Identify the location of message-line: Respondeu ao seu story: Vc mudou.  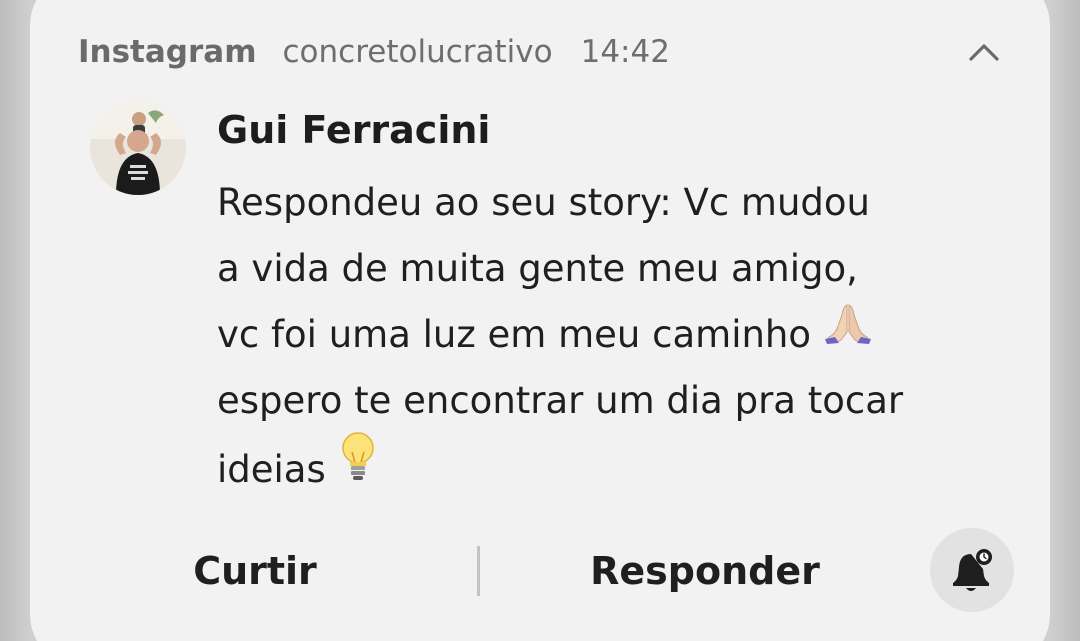
(543, 202).